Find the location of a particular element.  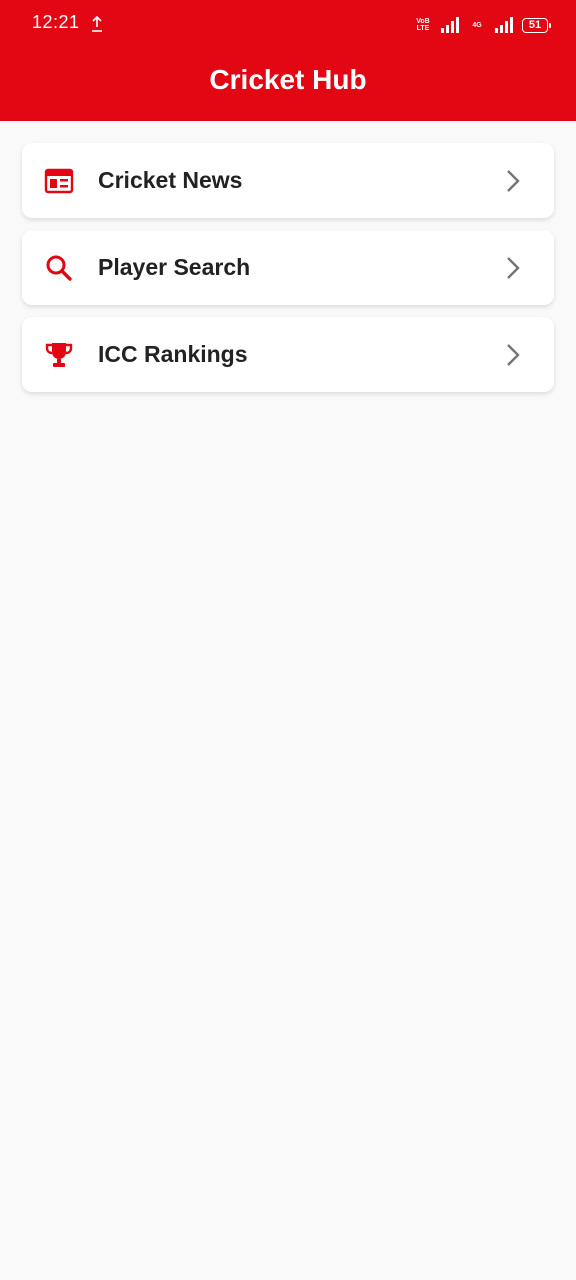

page-title: Cricket Hub is located at coordinates (288, 79).